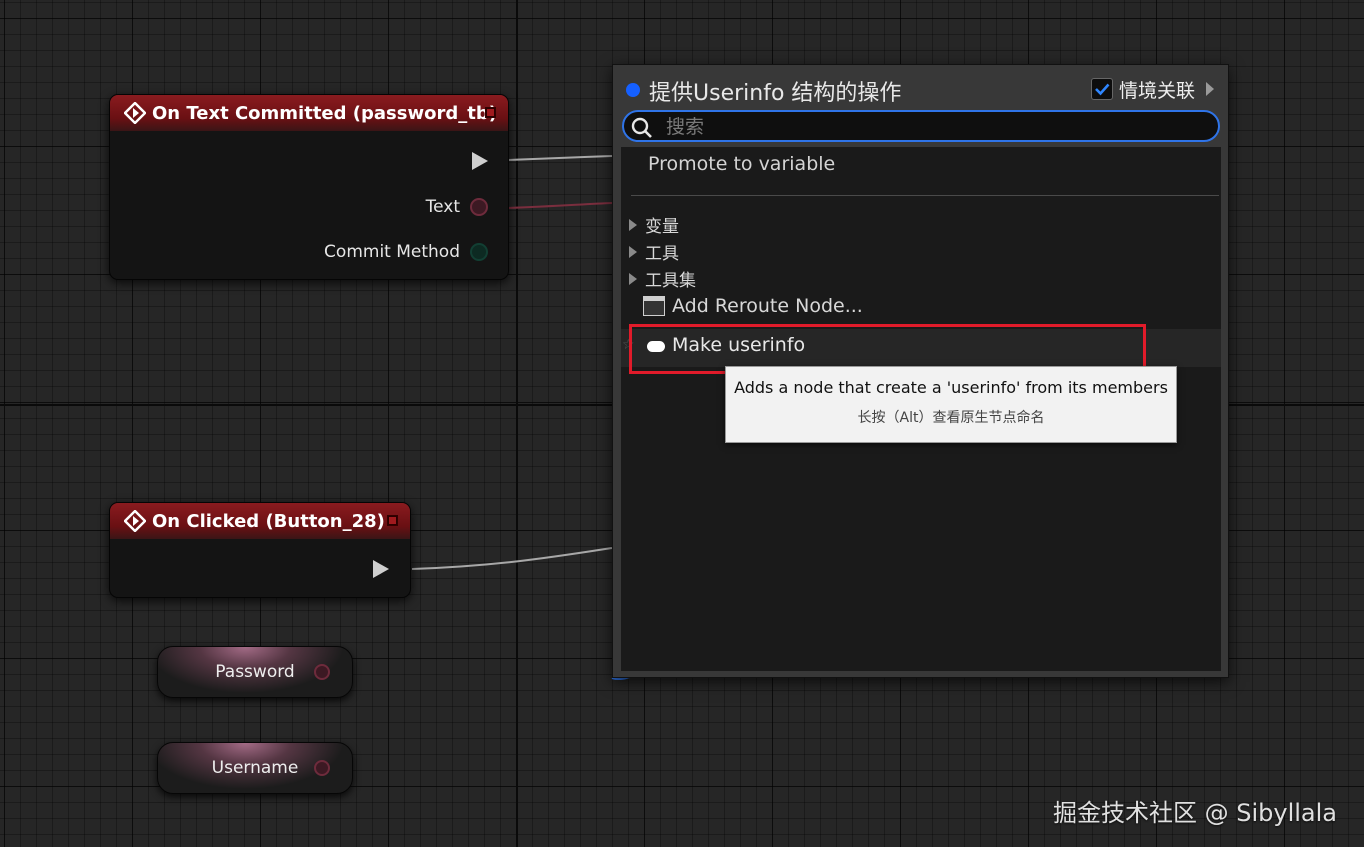 This screenshot has width=1364, height=847. I want to click on exec-wire-text-committed, so click(560, 158).